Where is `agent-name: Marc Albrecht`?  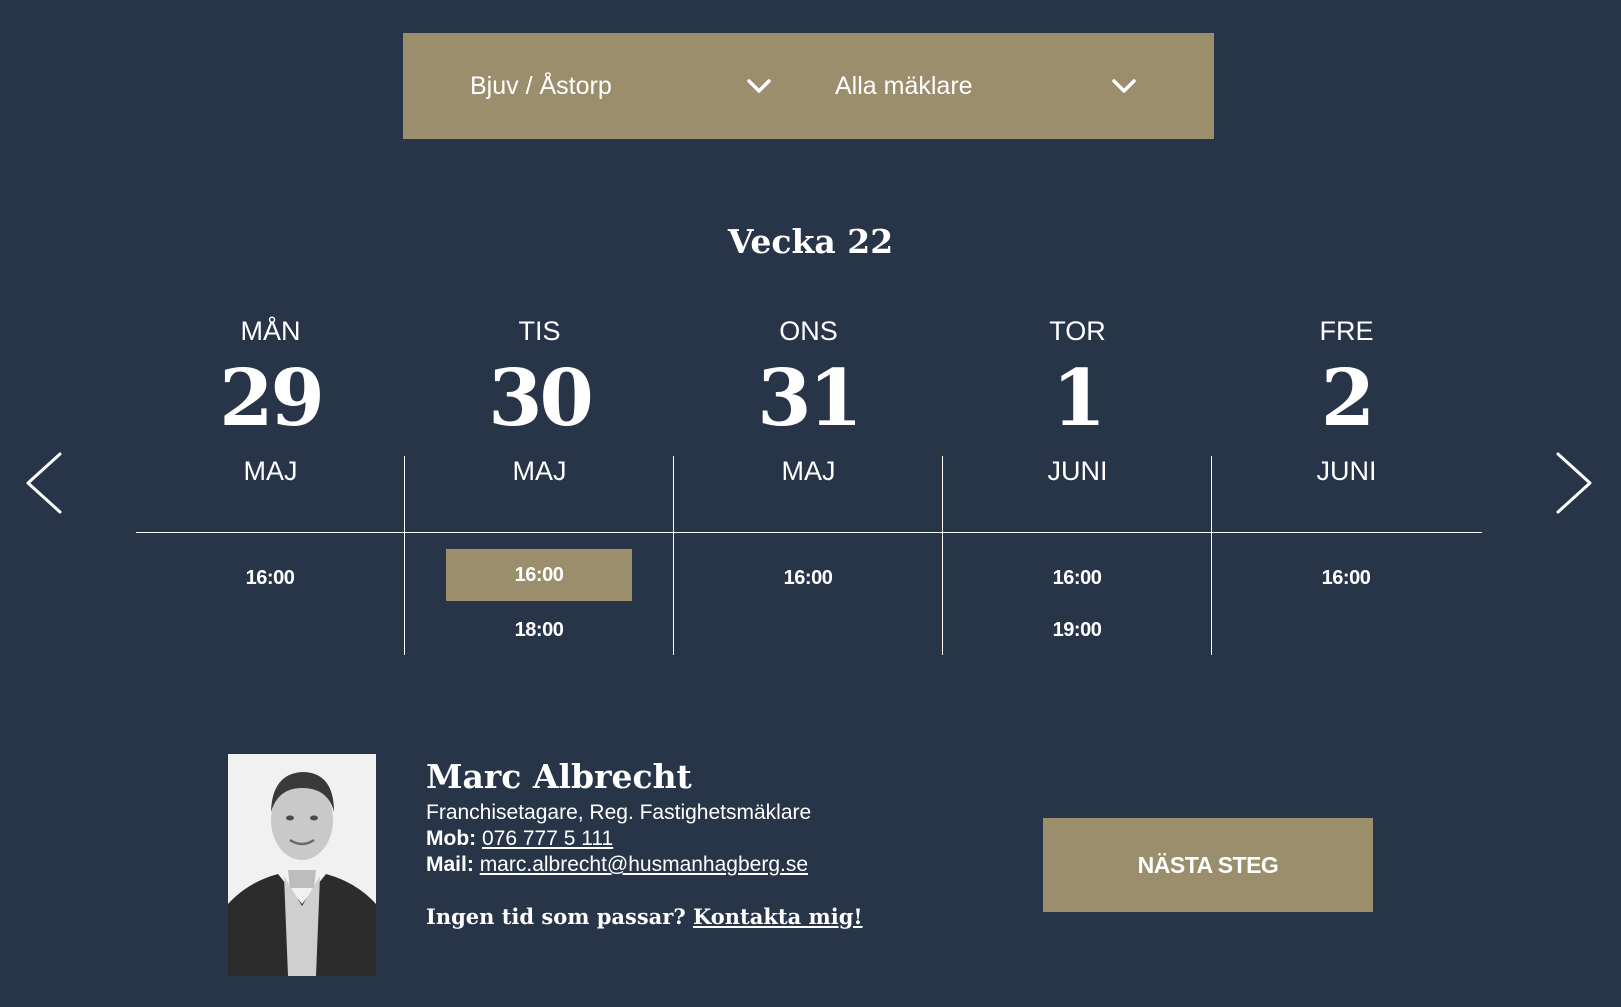 agent-name: Marc Albrecht is located at coordinates (559, 776).